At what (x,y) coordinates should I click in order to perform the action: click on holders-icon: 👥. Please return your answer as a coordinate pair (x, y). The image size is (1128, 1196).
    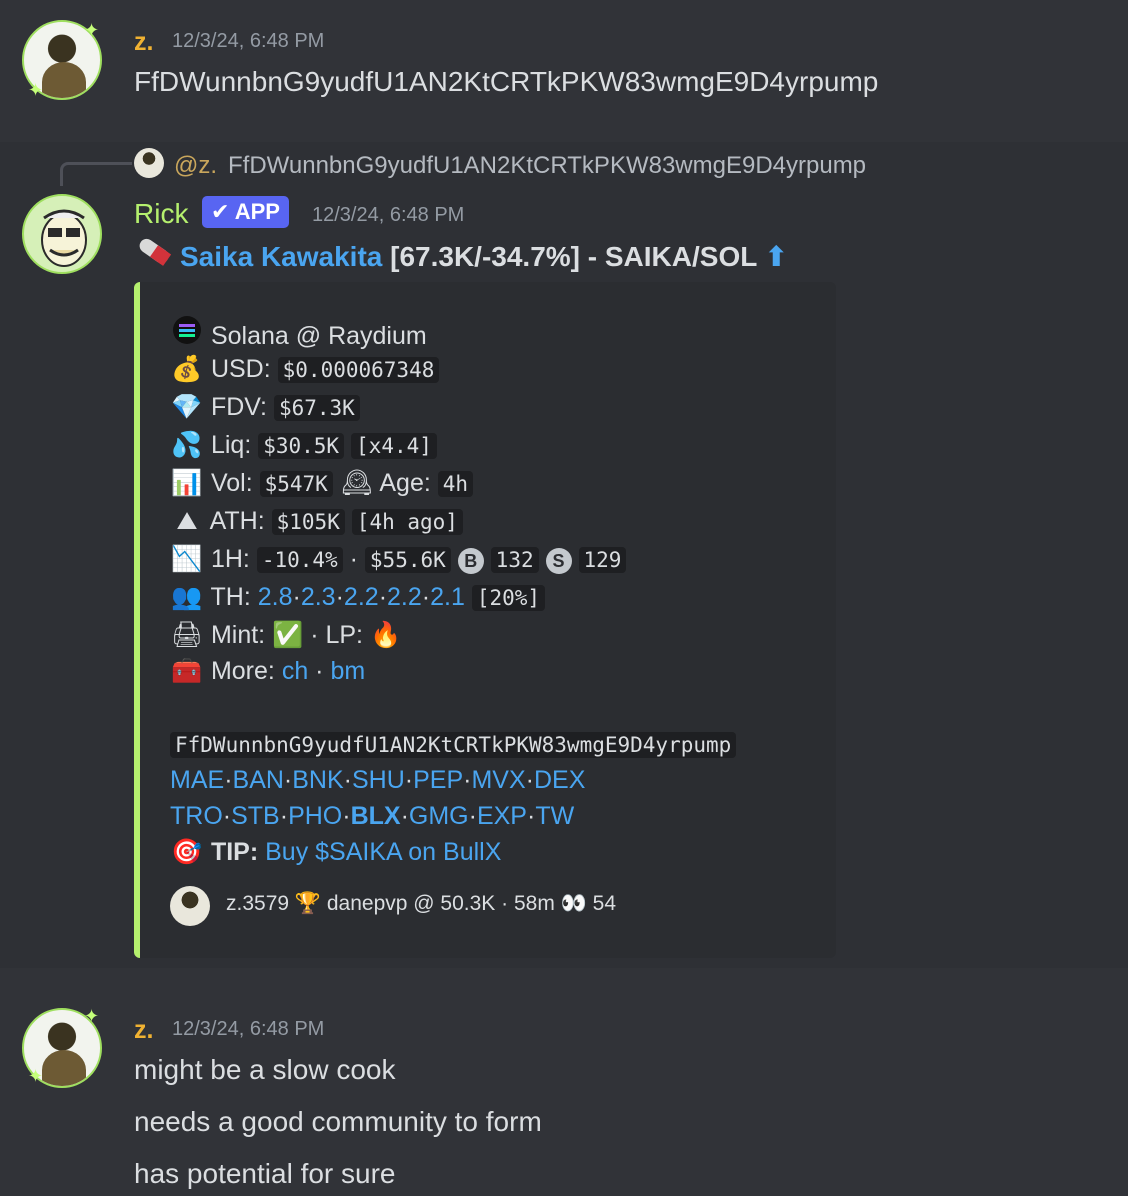
    Looking at the image, I should click on (187, 597).